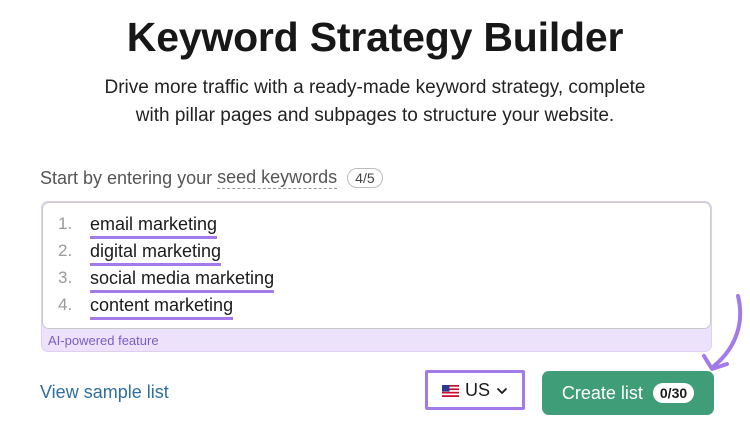 The image size is (750, 439). I want to click on curved-arrow-icon, so click(722, 332).